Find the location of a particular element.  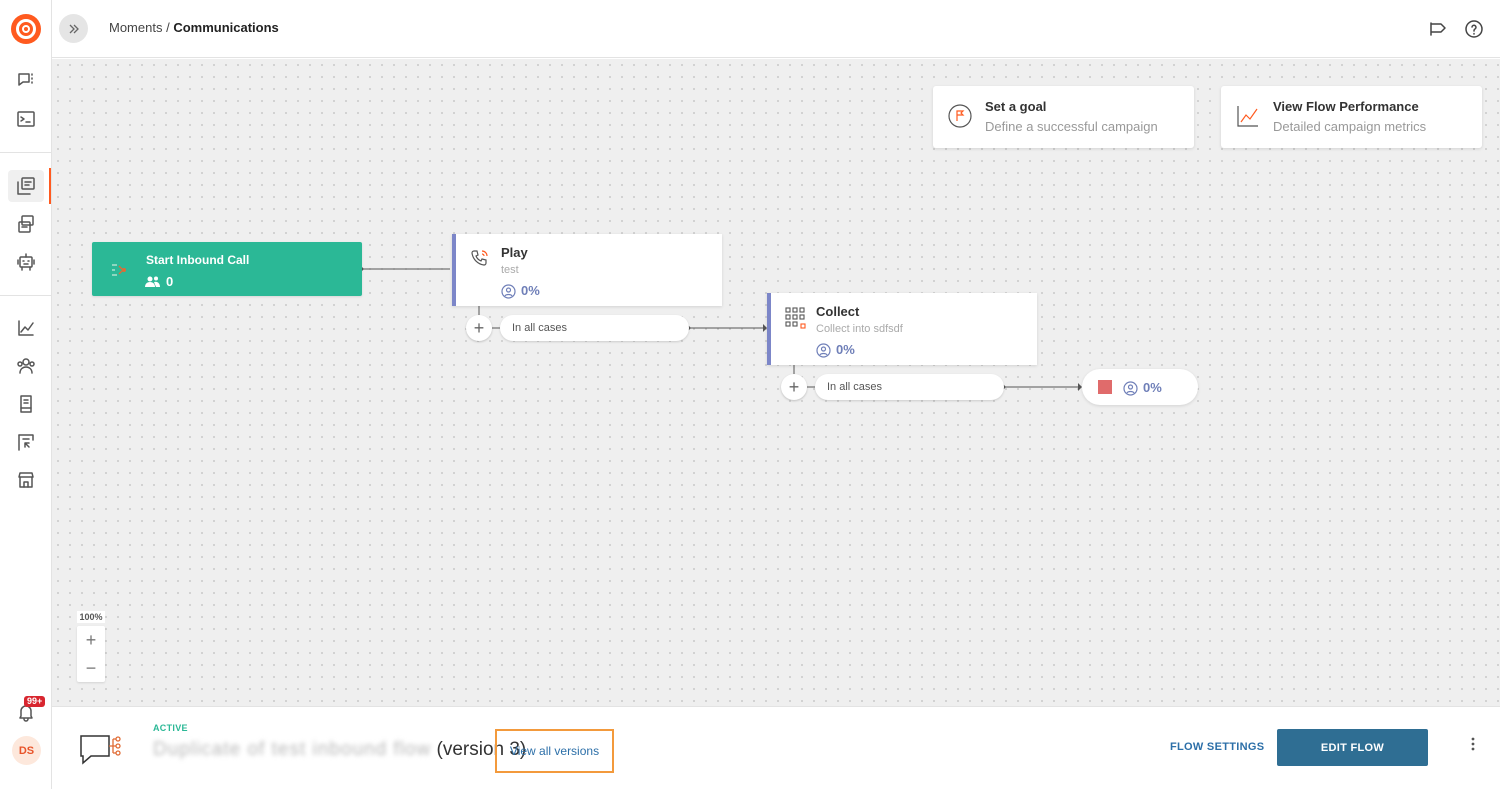

announcements-icon is located at coordinates (1438, 29).